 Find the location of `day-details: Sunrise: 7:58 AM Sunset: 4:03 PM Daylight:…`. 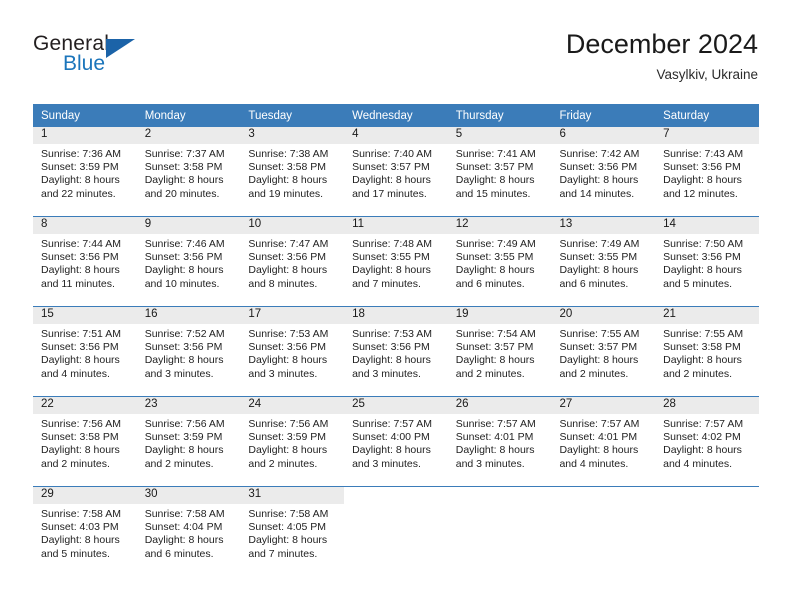

day-details: Sunrise: 7:58 AM Sunset: 4:03 PM Daylight:… is located at coordinates (85, 532).